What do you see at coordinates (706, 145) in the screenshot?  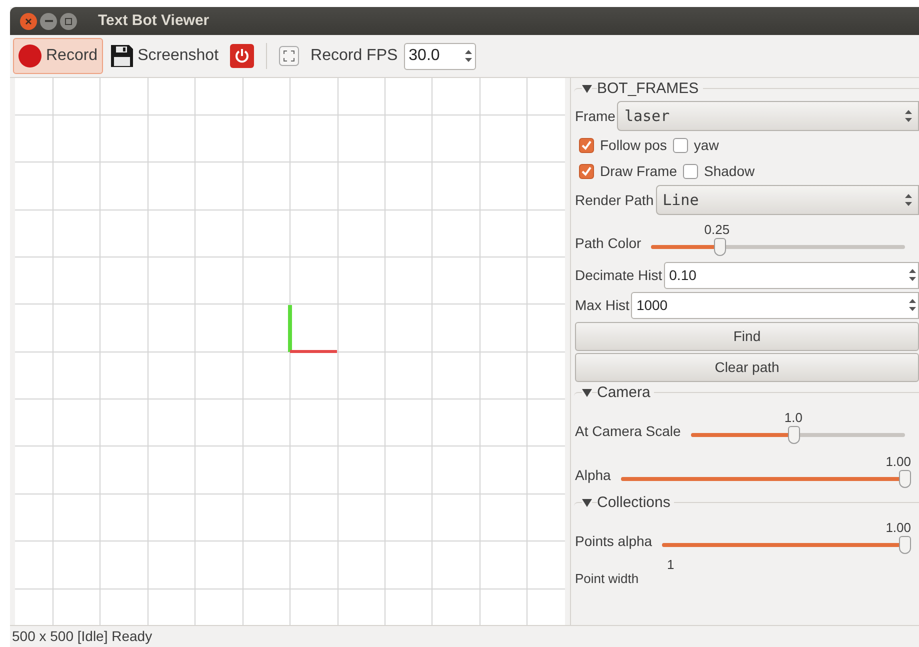 I see `checkbox-label: yaw` at bounding box center [706, 145].